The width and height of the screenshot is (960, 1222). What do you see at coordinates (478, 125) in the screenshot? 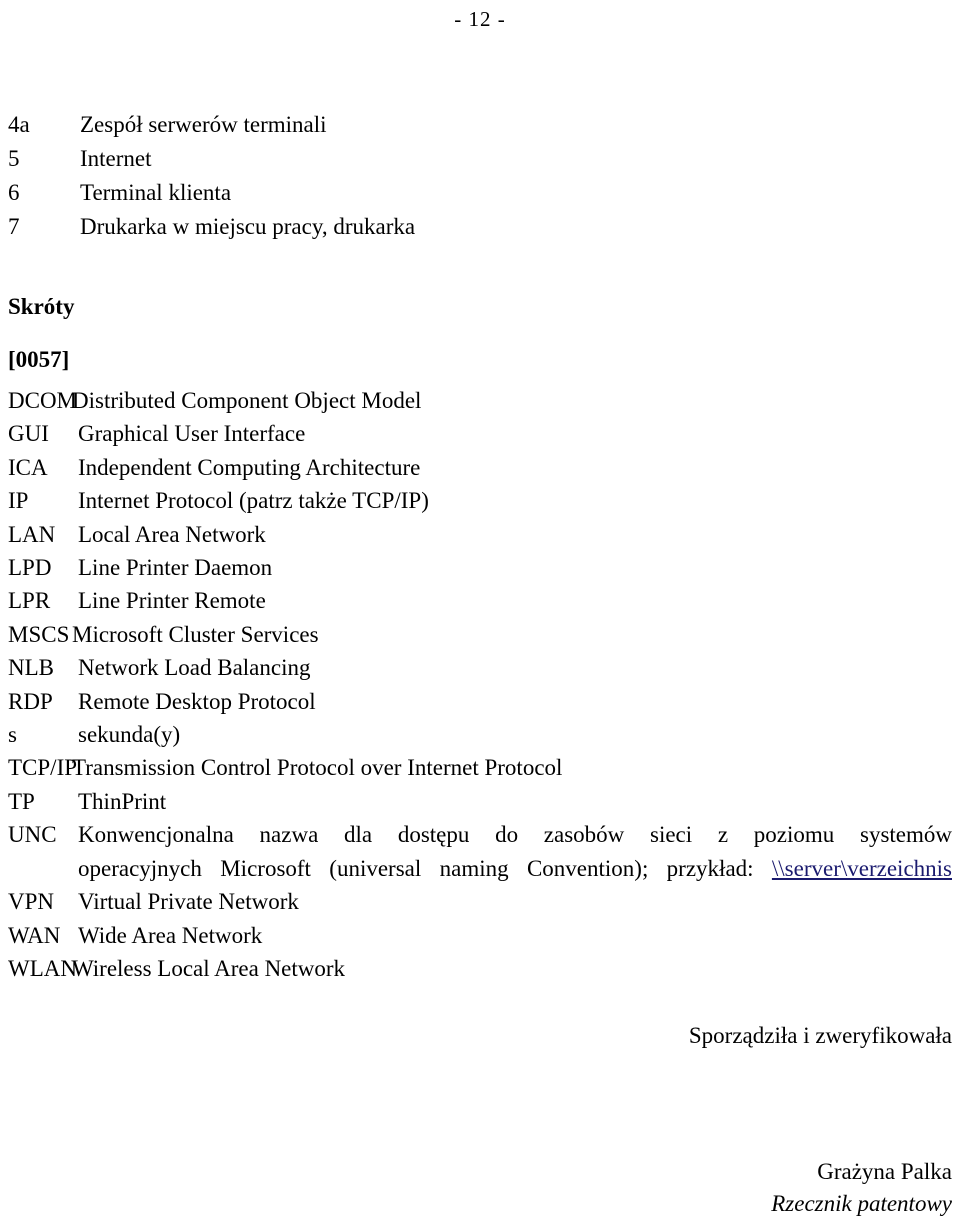
I see `list-item: 4a Zespół serwerów terminali` at bounding box center [478, 125].